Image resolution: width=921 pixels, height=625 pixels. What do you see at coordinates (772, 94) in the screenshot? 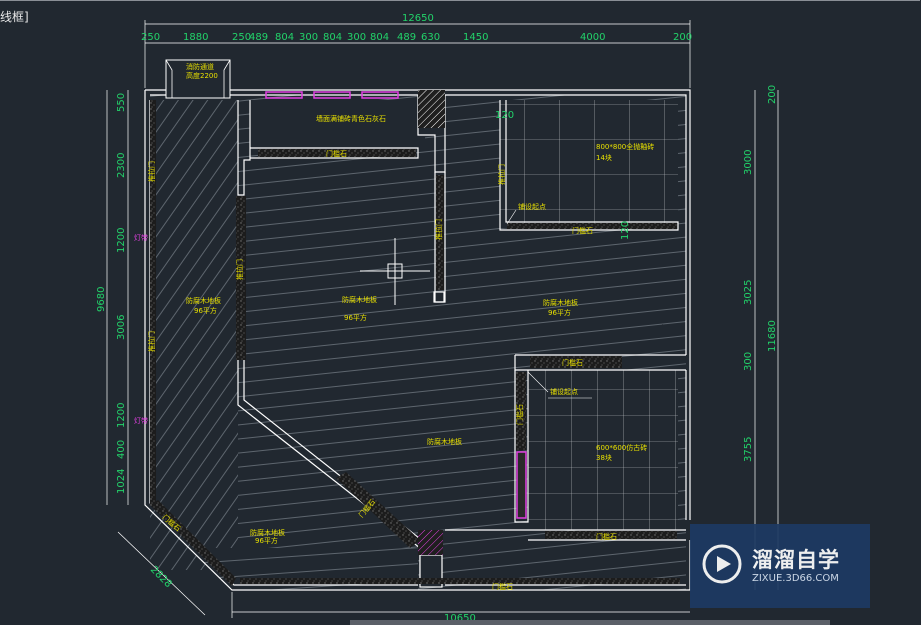
I see `dim-right-1: 200` at bounding box center [772, 94].